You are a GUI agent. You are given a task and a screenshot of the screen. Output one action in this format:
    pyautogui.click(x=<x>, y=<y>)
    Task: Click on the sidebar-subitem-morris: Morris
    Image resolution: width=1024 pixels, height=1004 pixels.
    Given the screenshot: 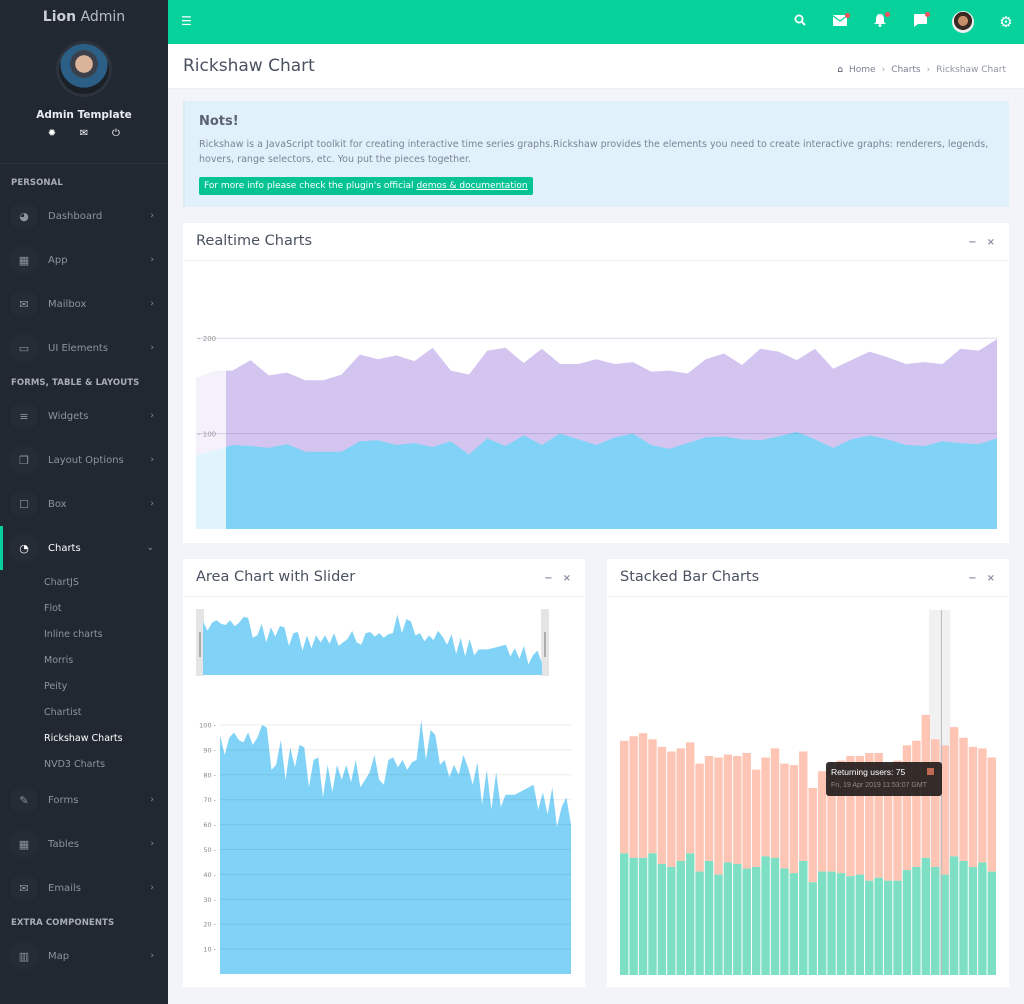 What is the action you would take?
    pyautogui.click(x=84, y=661)
    